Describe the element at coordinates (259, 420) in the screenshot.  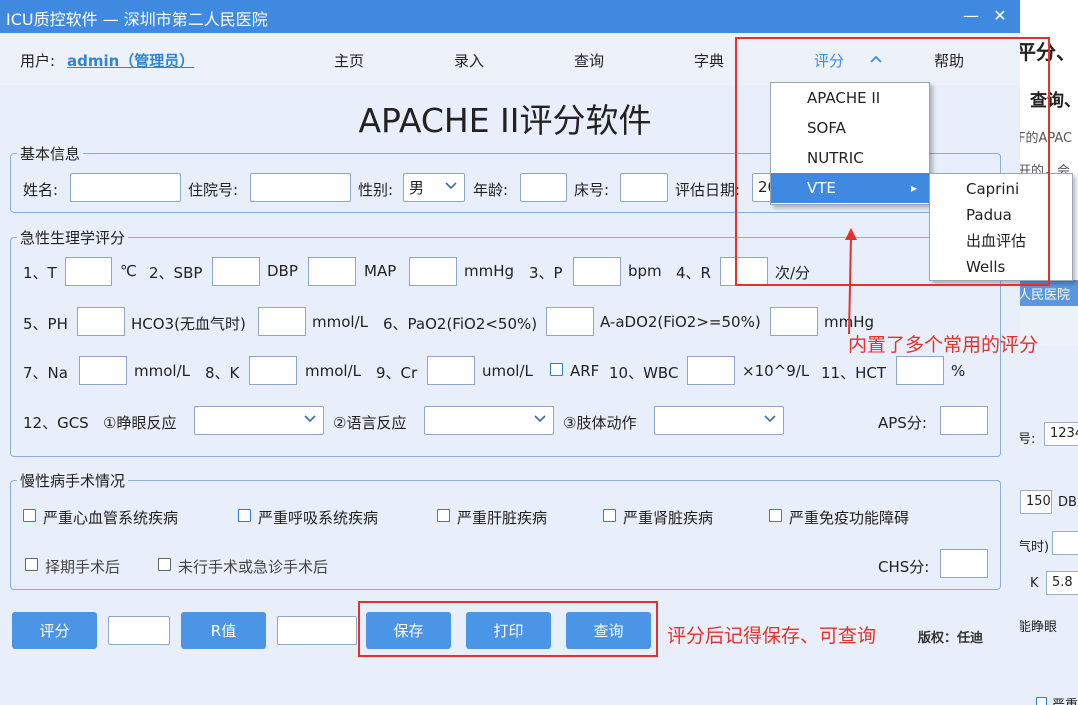
I see `eye-select` at that location.